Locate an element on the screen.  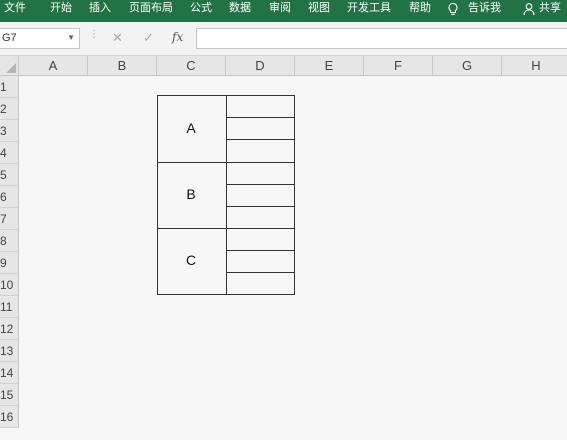
ribbon-tabs: 文件 开始 插入 页面布局 公式 数据 审阅 视图 开发工具 帮助 告诉我 共享 is located at coordinates (283, 11).